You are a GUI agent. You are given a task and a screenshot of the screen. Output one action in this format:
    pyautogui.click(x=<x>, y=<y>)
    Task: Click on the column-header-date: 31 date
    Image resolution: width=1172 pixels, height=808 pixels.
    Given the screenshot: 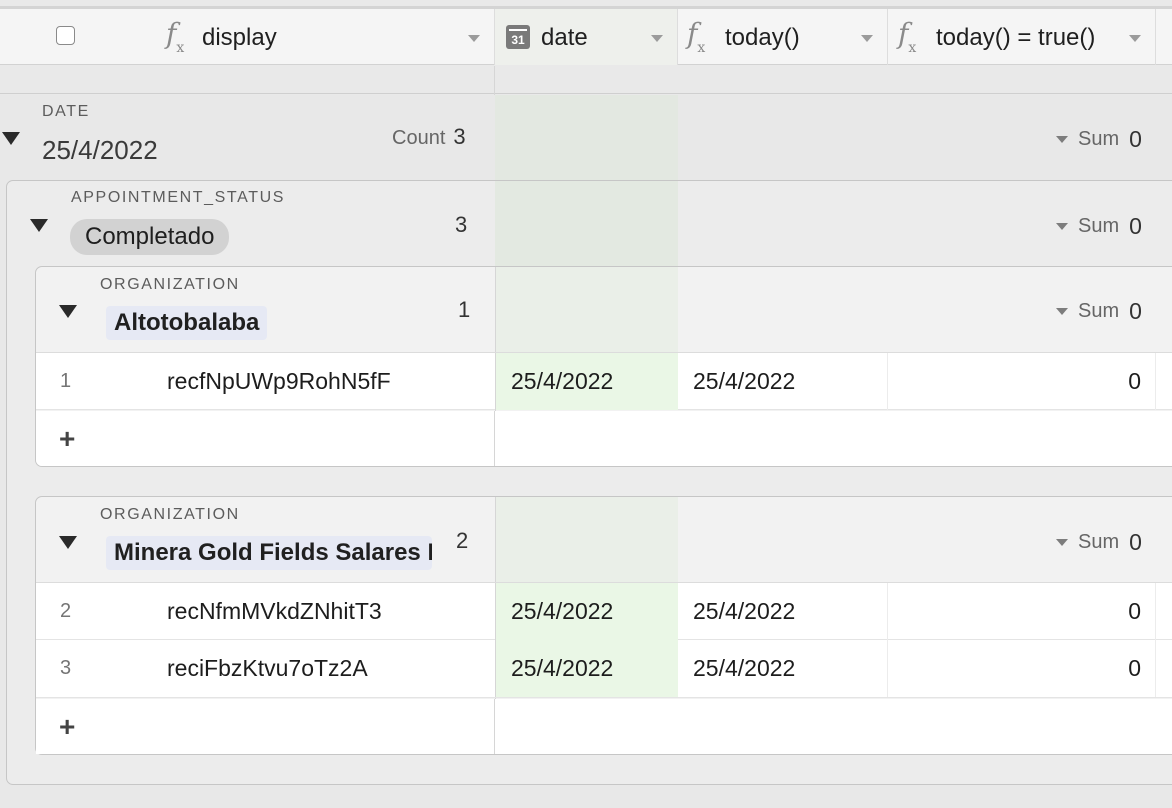 What is the action you would take?
    pyautogui.click(x=586, y=37)
    